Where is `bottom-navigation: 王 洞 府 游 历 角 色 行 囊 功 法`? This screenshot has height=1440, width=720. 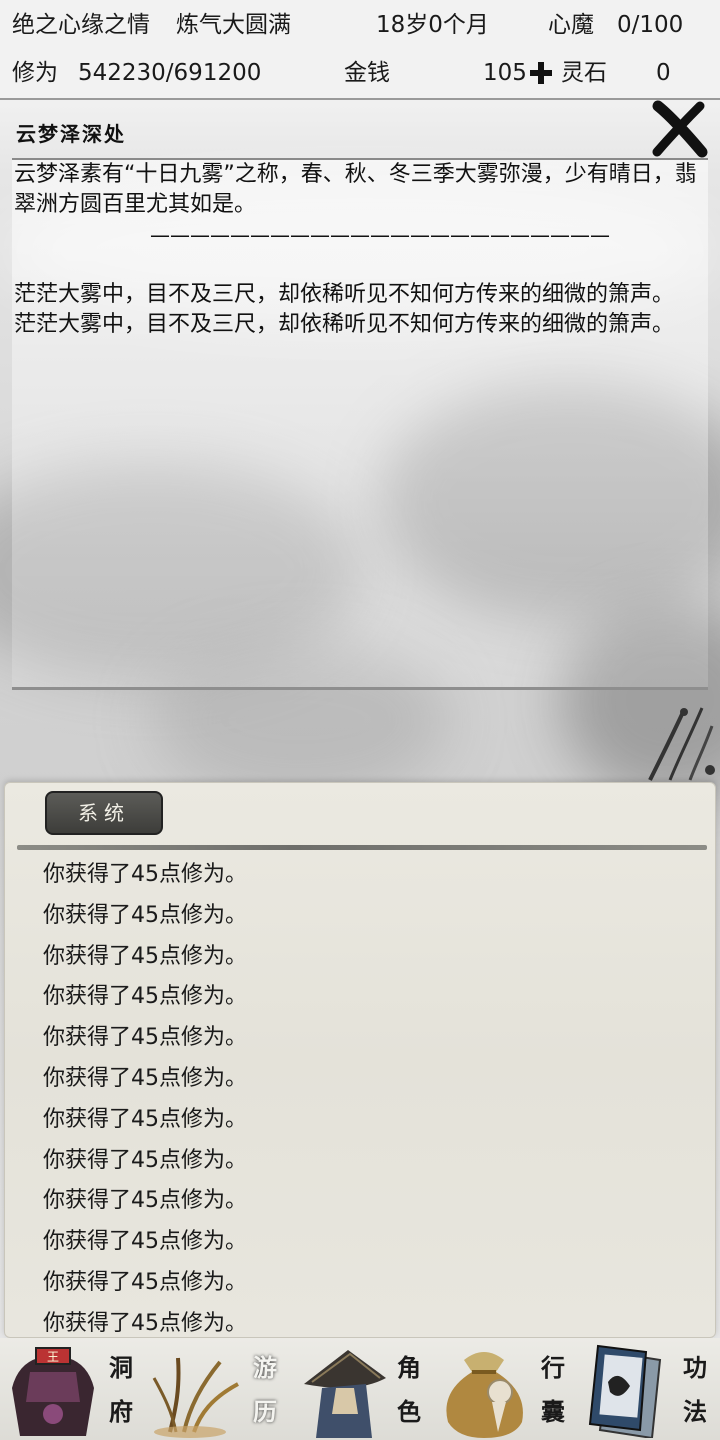
bottom-navigation: 王 洞 府 游 历 角 色 行 囊 功 法 is located at coordinates (360, 1389).